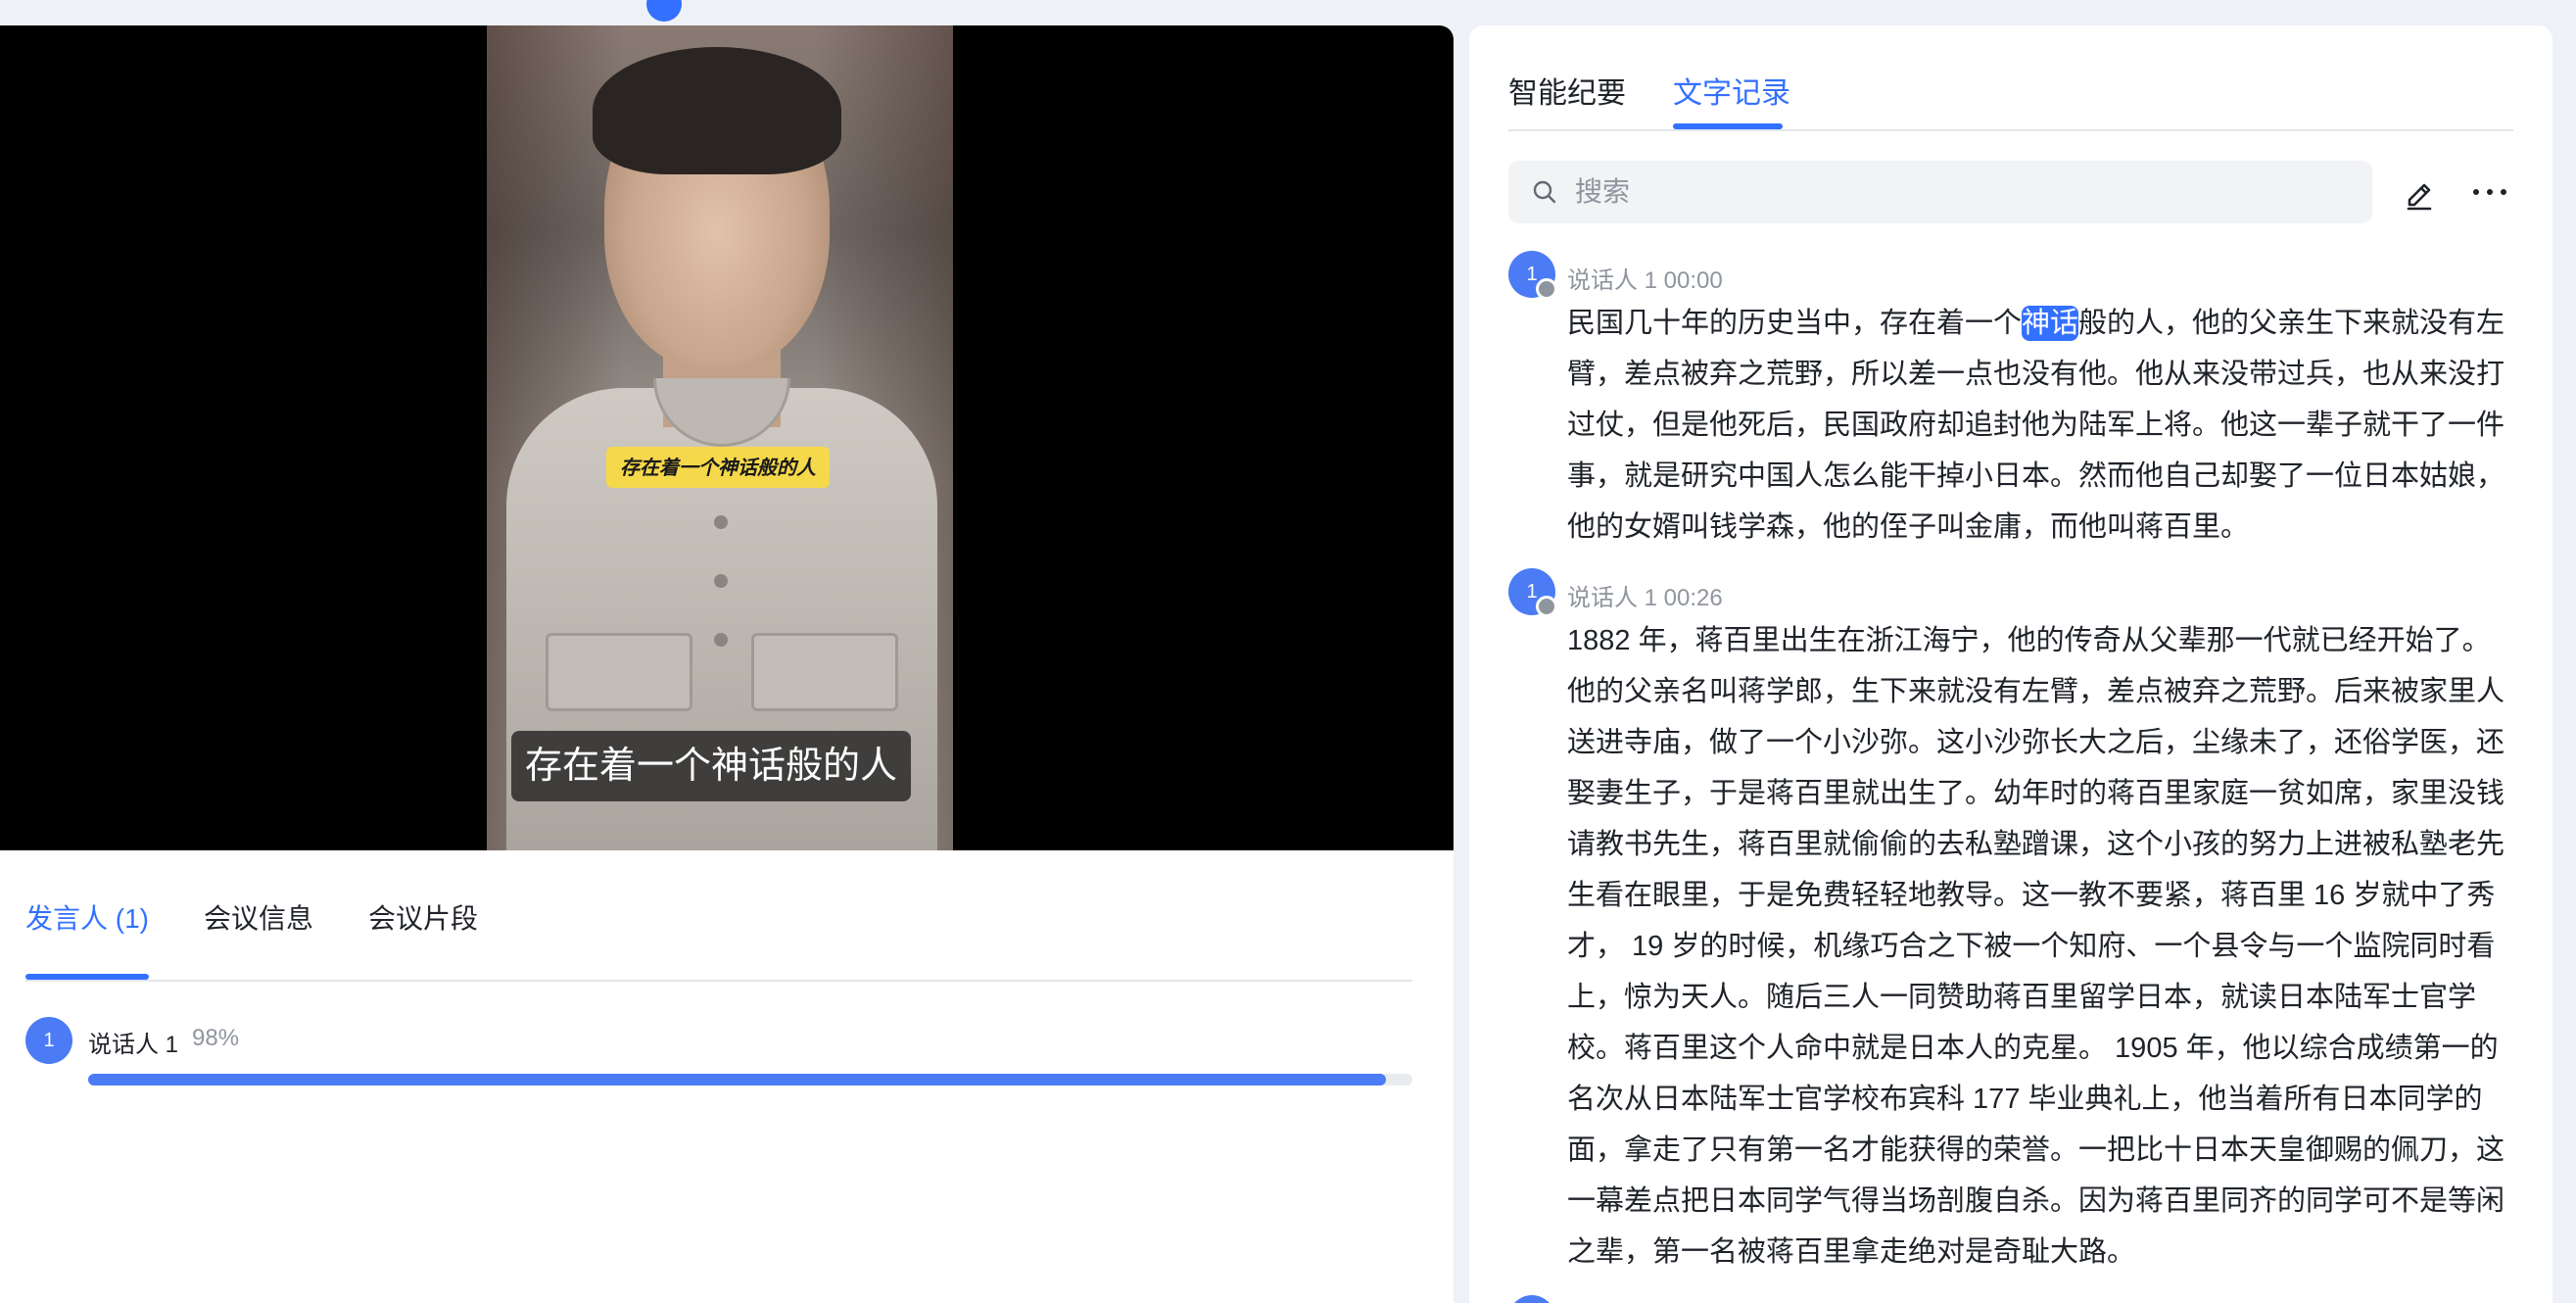 The image size is (2576, 1303). I want to click on speaker-share-fill, so click(737, 1080).